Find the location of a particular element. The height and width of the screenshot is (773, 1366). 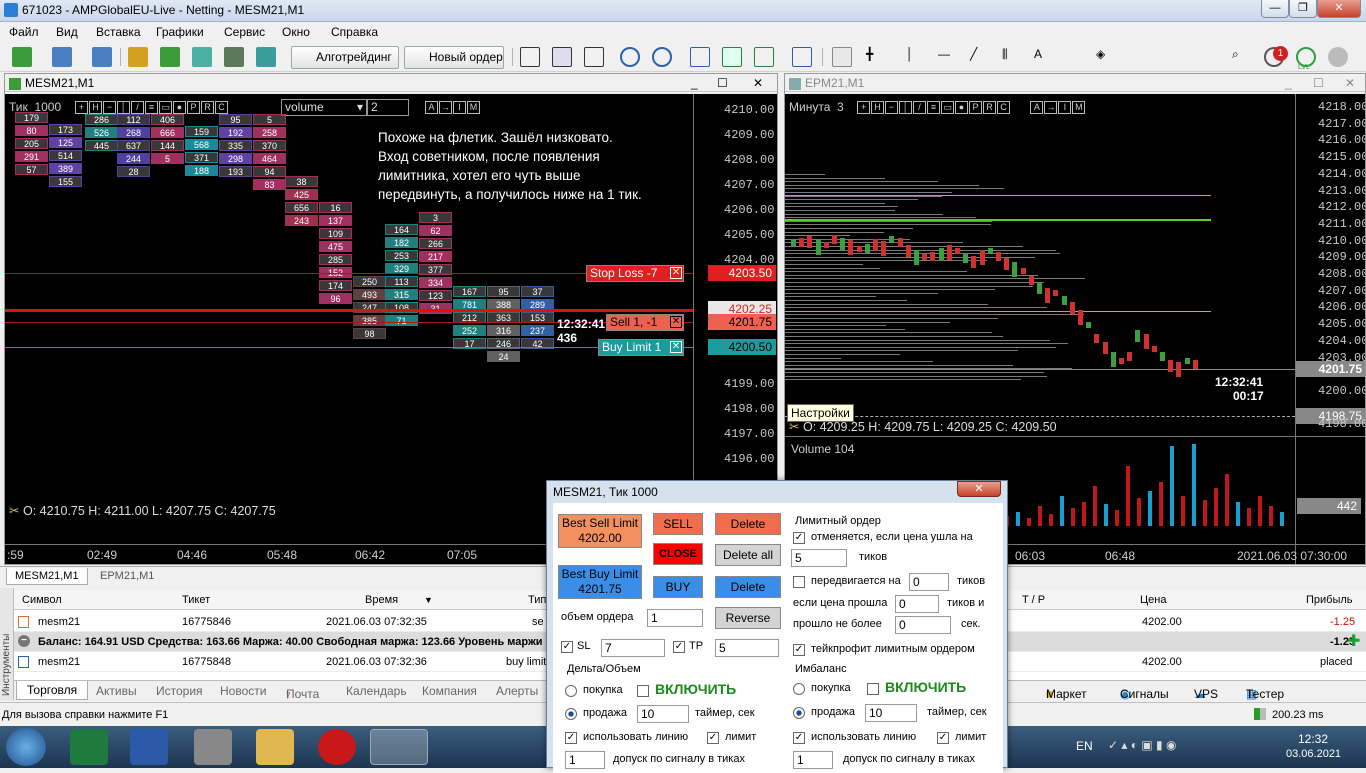

account-icon is located at coordinates (1338, 57).